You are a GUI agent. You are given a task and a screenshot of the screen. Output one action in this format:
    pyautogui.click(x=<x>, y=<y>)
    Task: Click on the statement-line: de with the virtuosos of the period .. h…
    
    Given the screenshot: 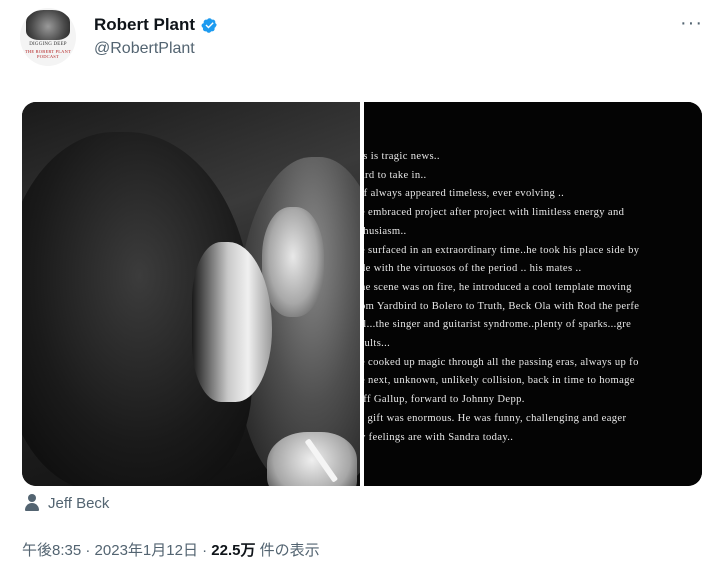 What is the action you would take?
    pyautogui.click(x=473, y=269)
    